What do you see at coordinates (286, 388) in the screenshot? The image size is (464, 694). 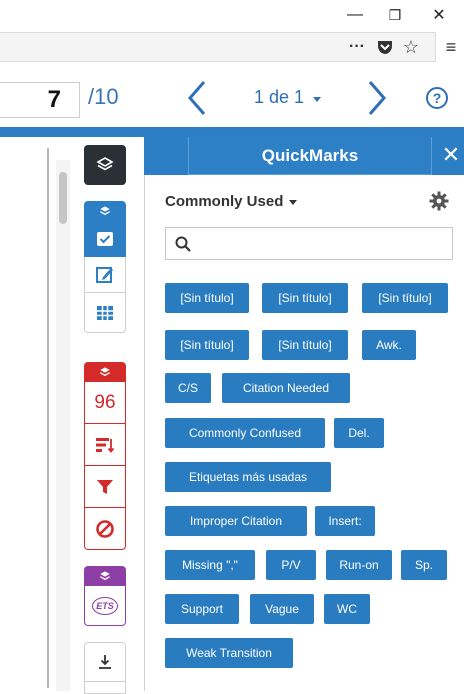 I see `quickmark-citation-needed: Citation Needed` at bounding box center [286, 388].